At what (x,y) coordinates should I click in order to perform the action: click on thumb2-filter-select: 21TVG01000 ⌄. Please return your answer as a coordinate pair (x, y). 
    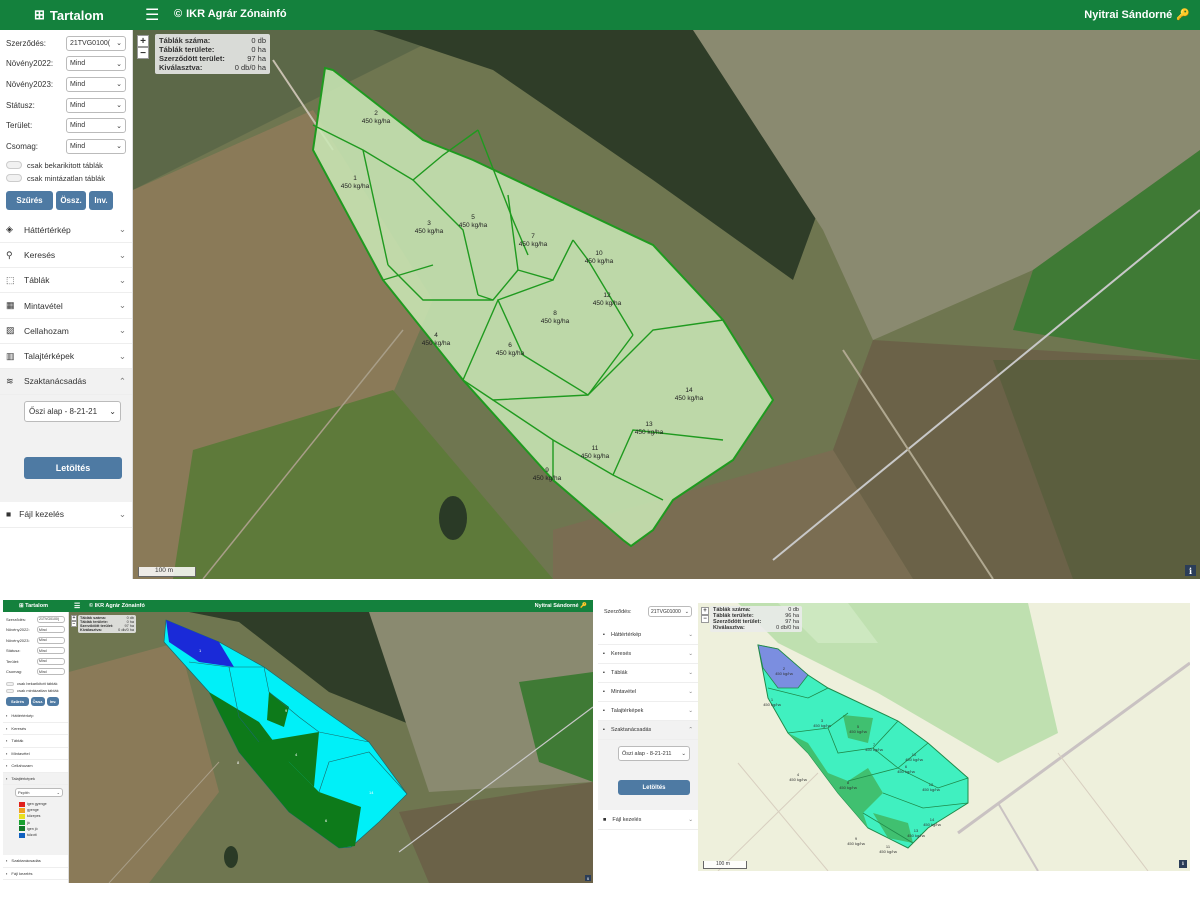
    Looking at the image, I should click on (670, 611).